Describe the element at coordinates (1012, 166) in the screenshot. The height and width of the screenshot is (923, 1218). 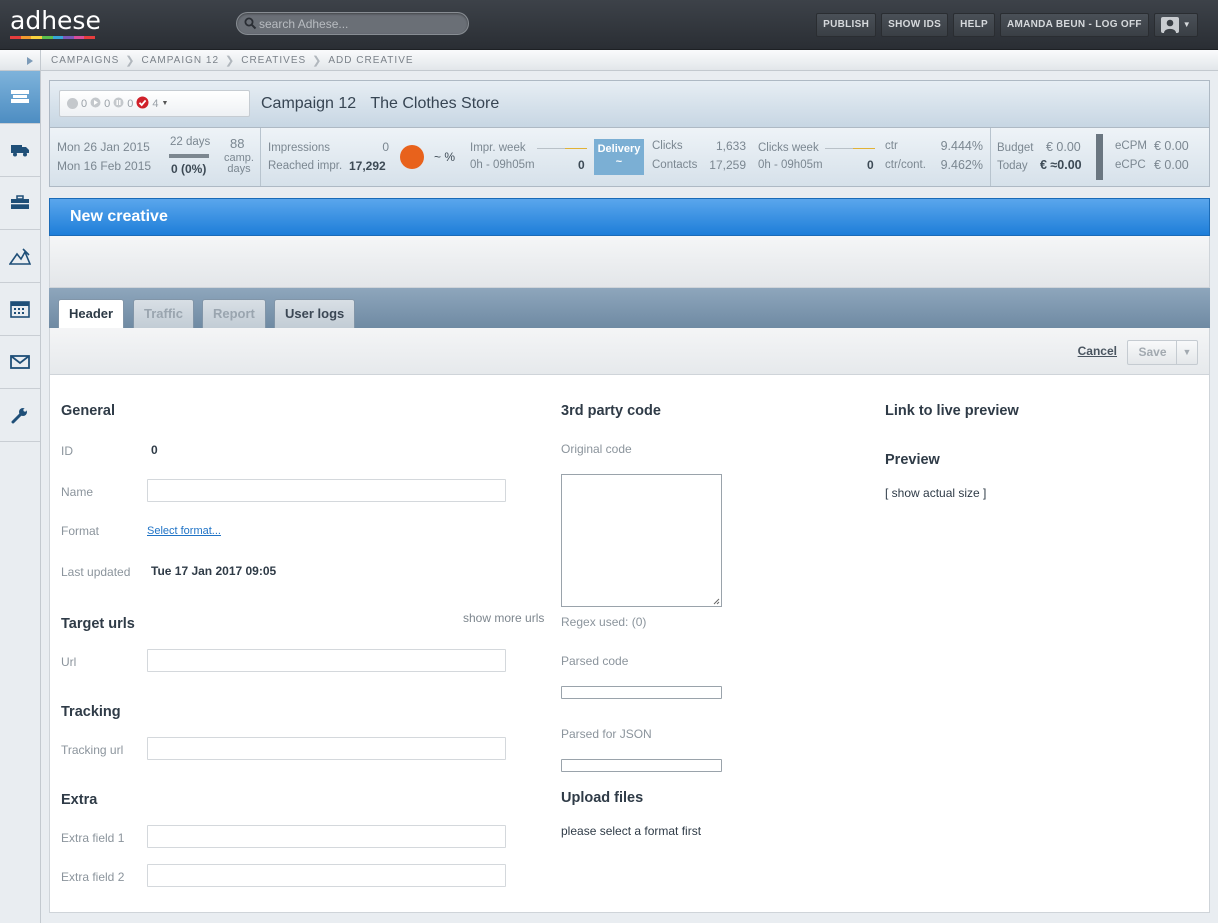
I see `today-label: Today` at that location.